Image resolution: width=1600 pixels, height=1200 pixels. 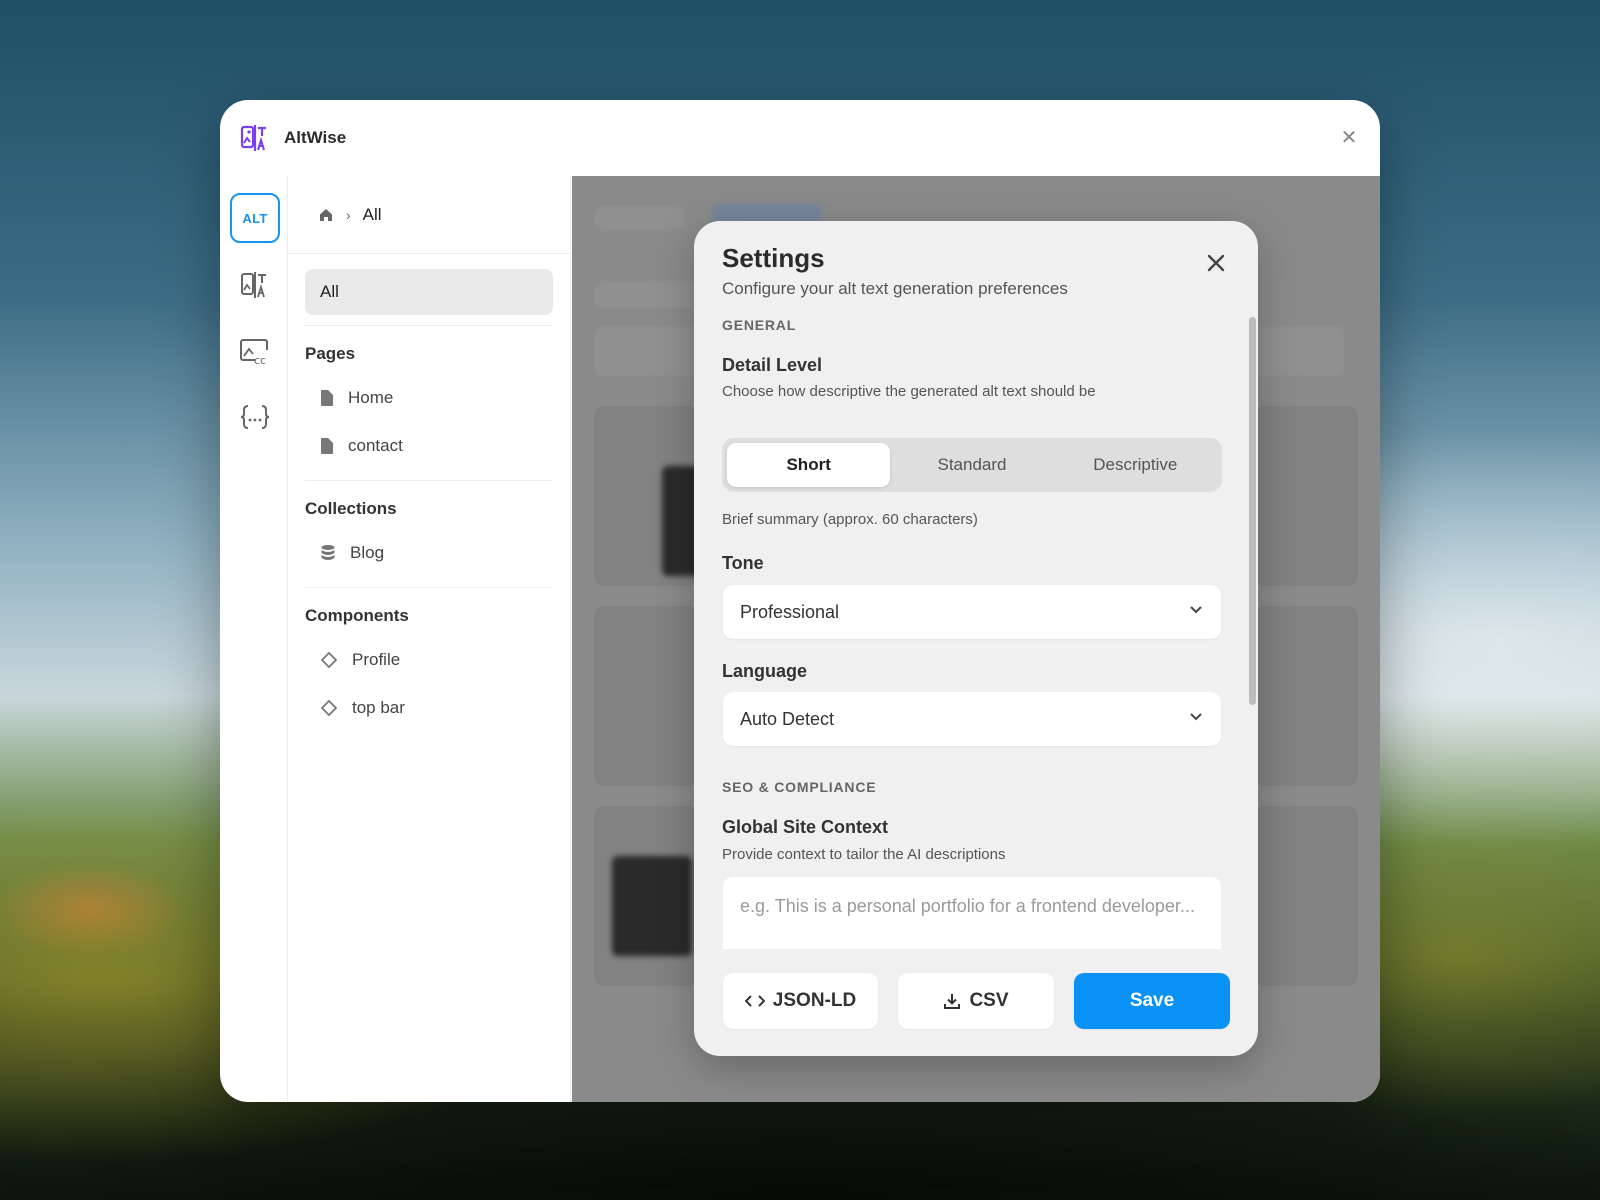 I want to click on sidebar-item-all: All, so click(x=429, y=292).